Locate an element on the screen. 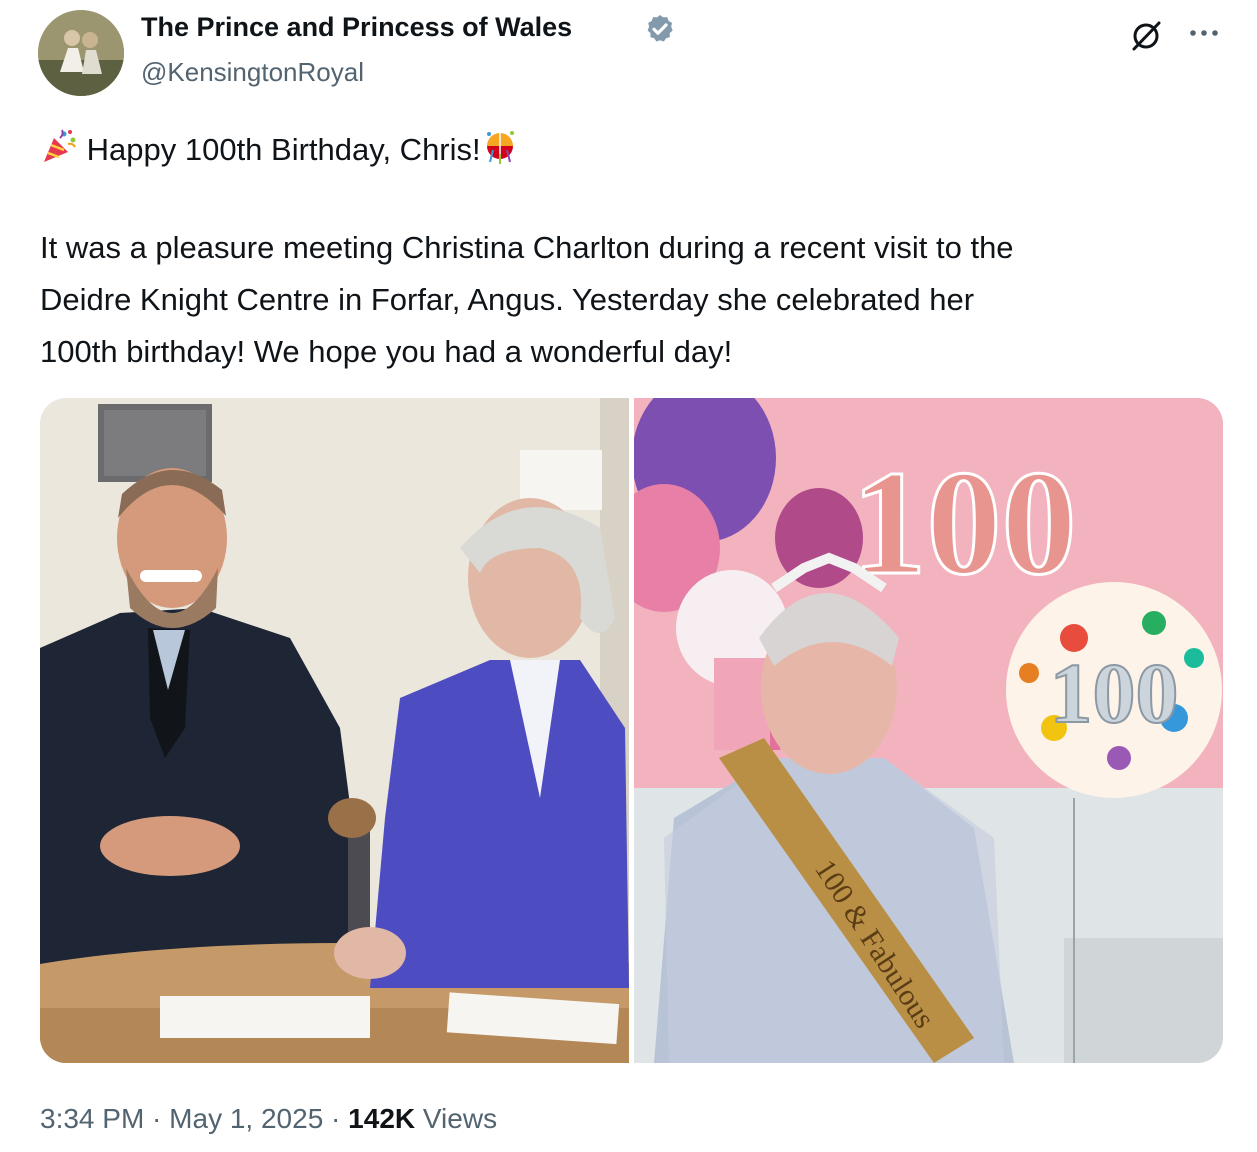  post-meta: 3:34 PM · May 1, 2025 · 142K Views is located at coordinates (268, 1119).